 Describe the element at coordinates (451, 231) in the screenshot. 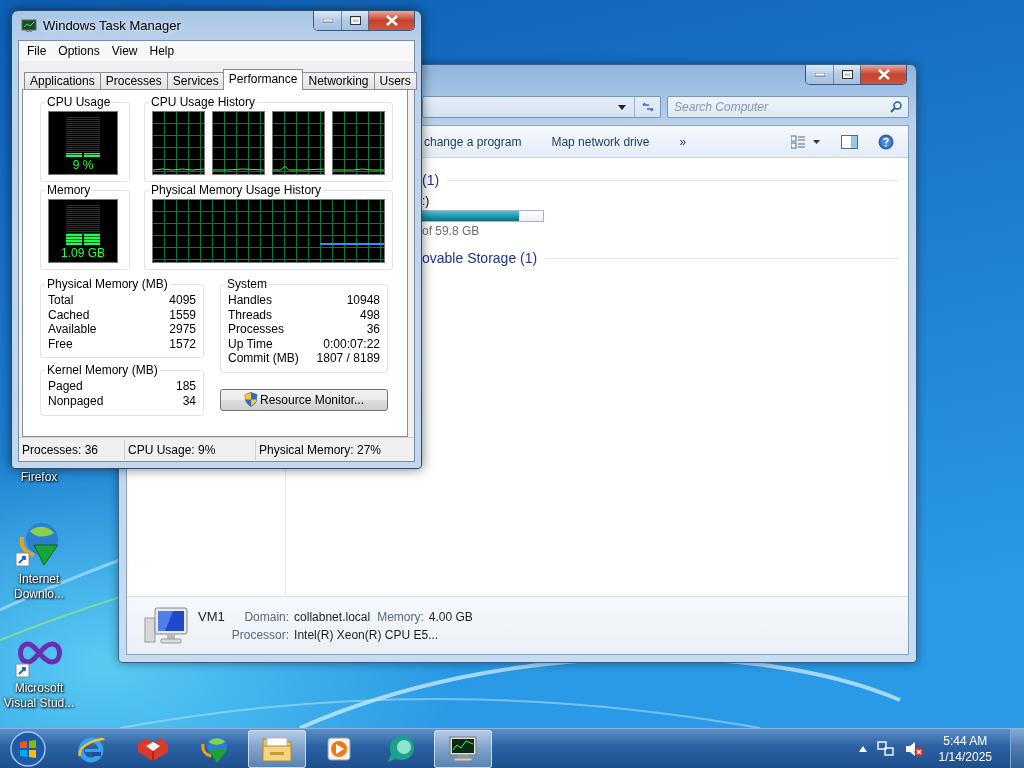

I see `drive-size: of 59.8 GB` at that location.